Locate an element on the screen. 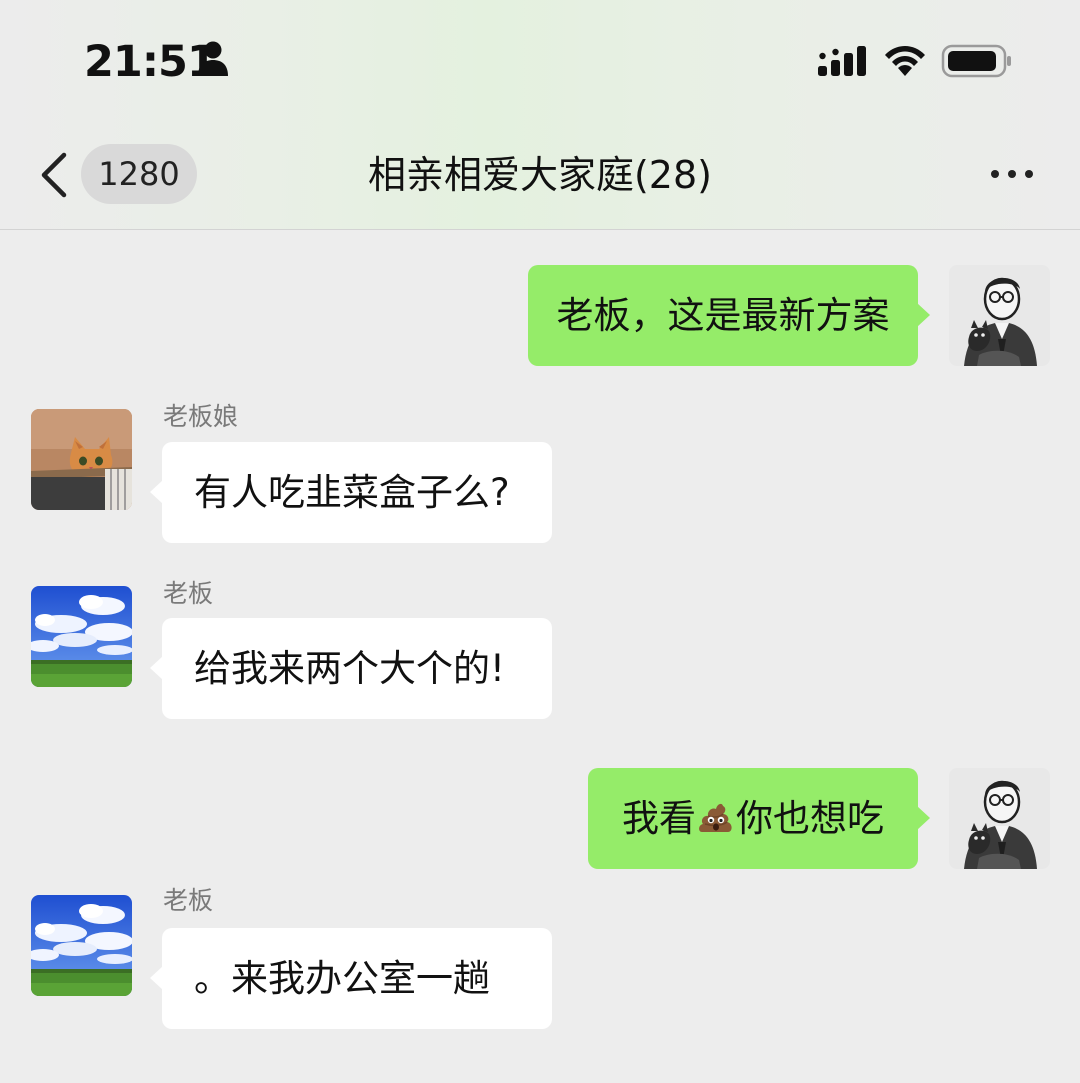 Image resolution: width=1080 pixels, height=1083 pixels. message-bubble-incoming: 给我来两个大个的! is located at coordinates (351, 668).